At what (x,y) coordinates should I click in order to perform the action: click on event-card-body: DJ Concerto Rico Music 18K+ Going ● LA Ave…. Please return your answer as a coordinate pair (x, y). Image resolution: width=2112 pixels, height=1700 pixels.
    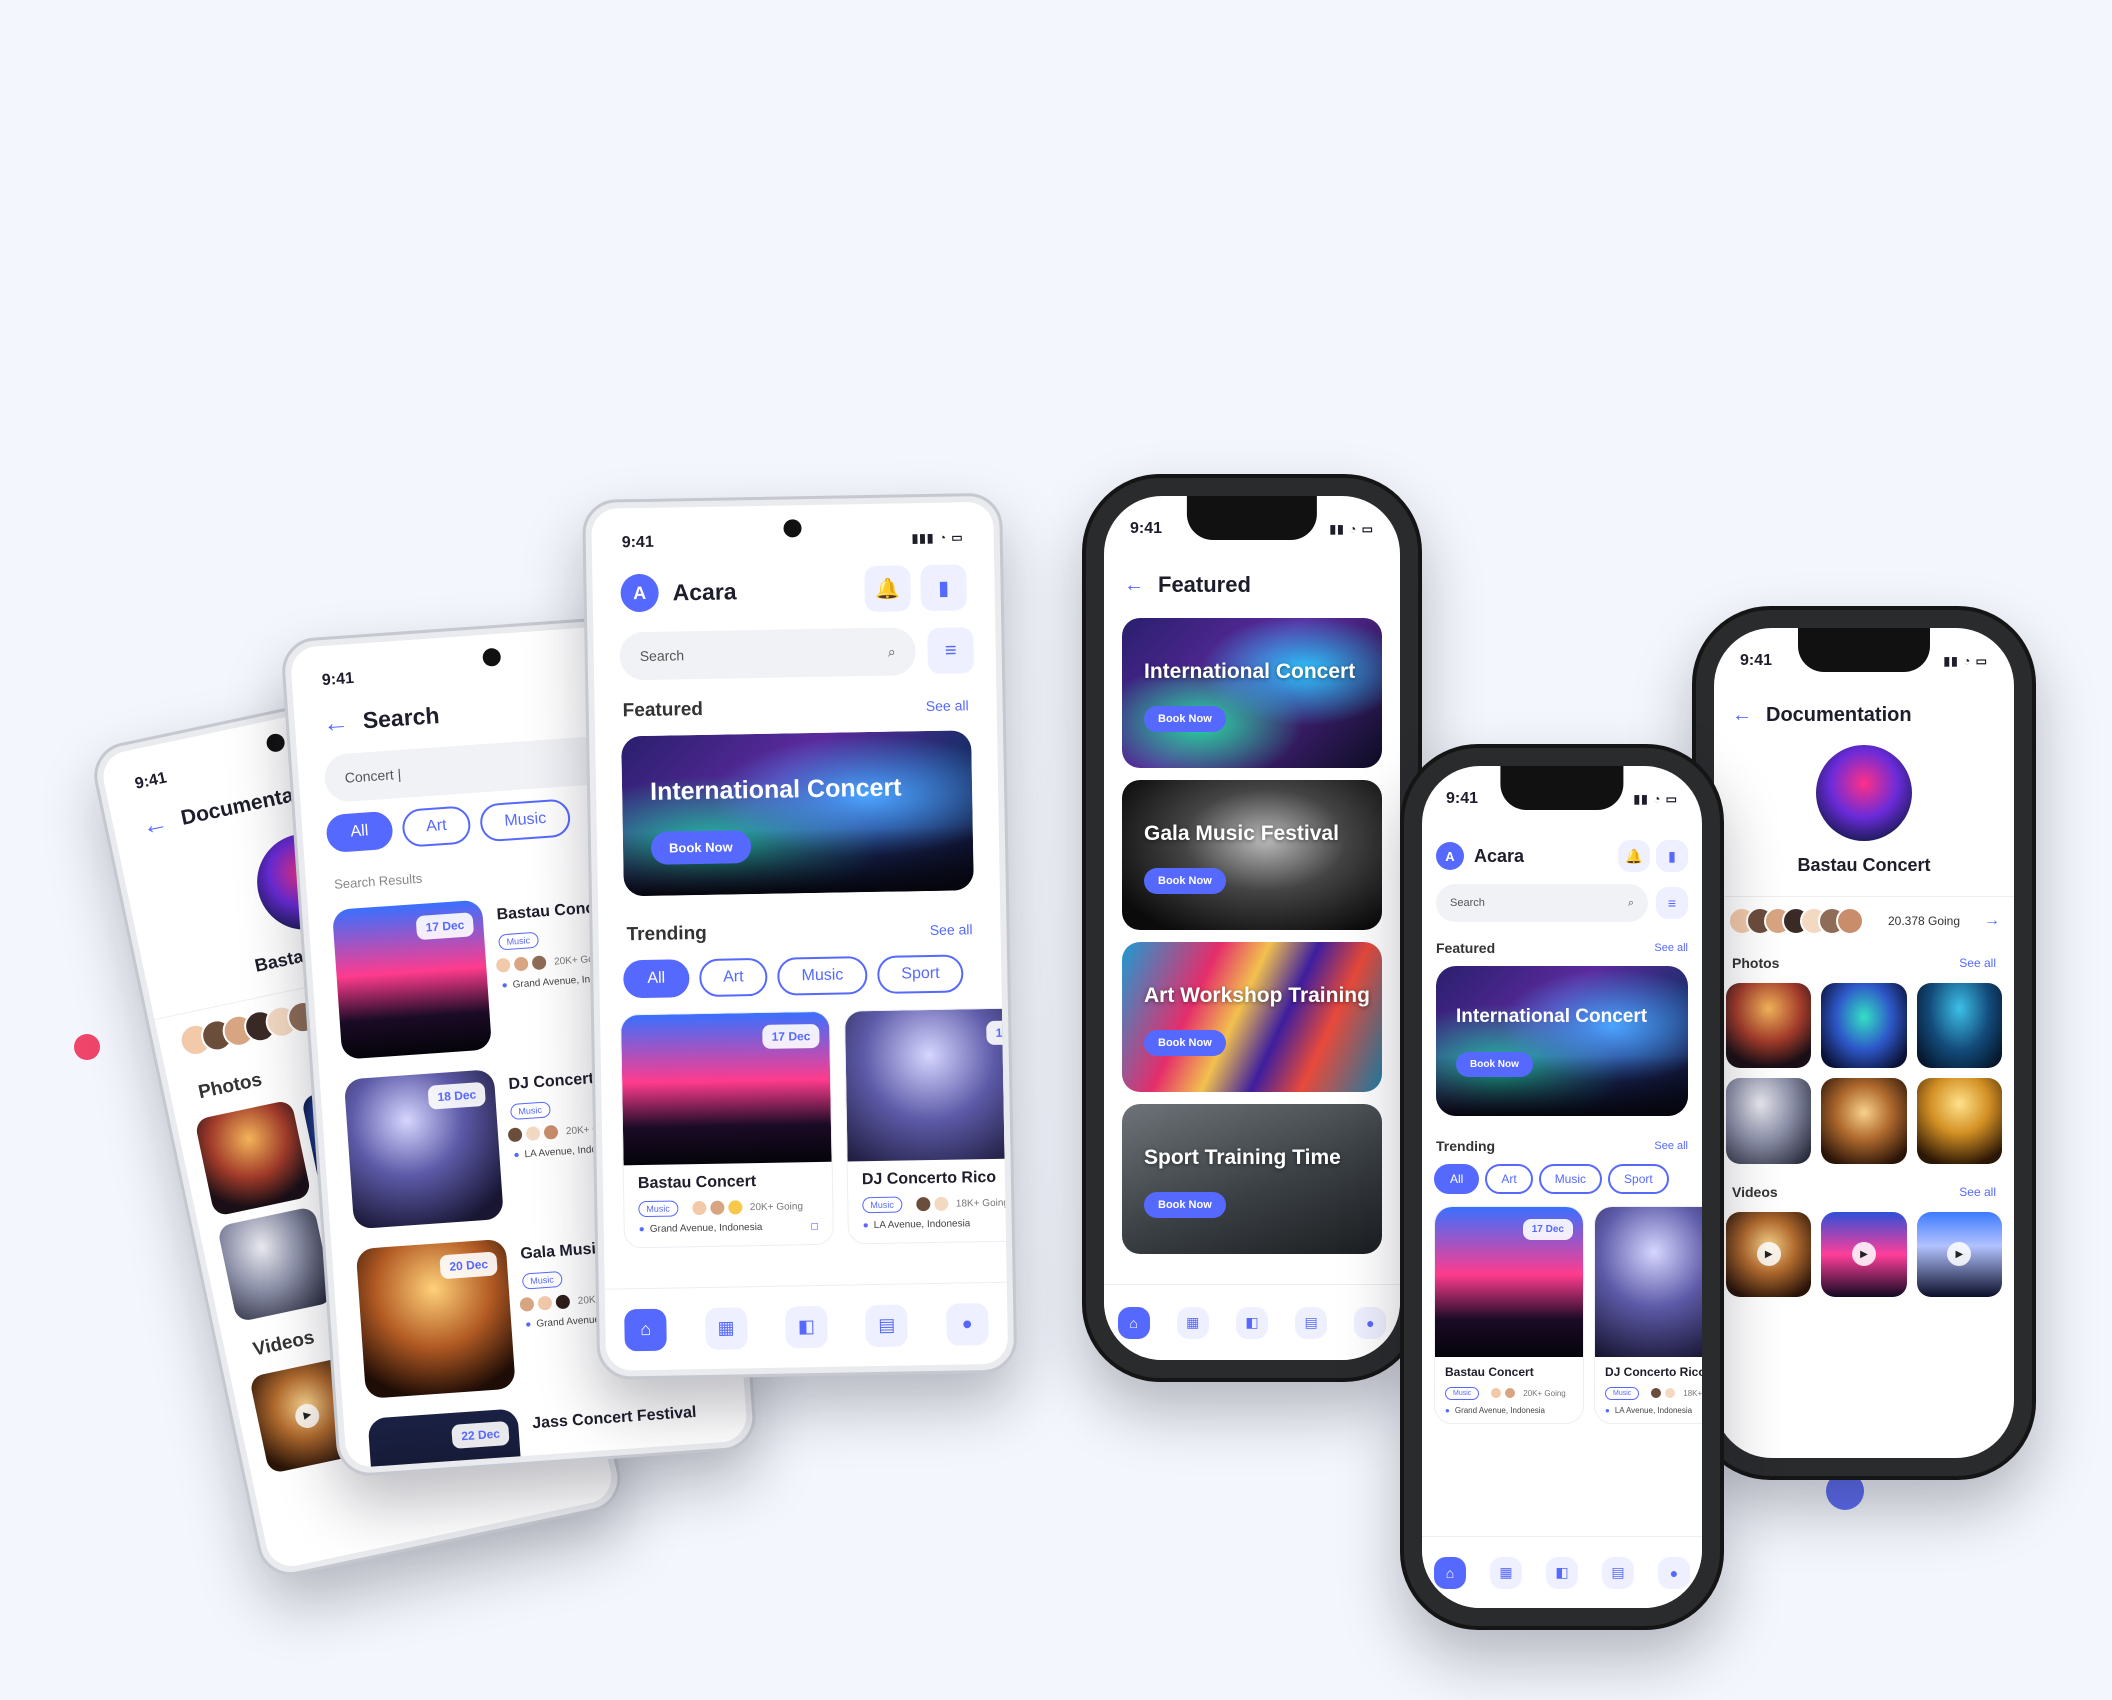
    Looking at the image, I should click on (1648, 1390).